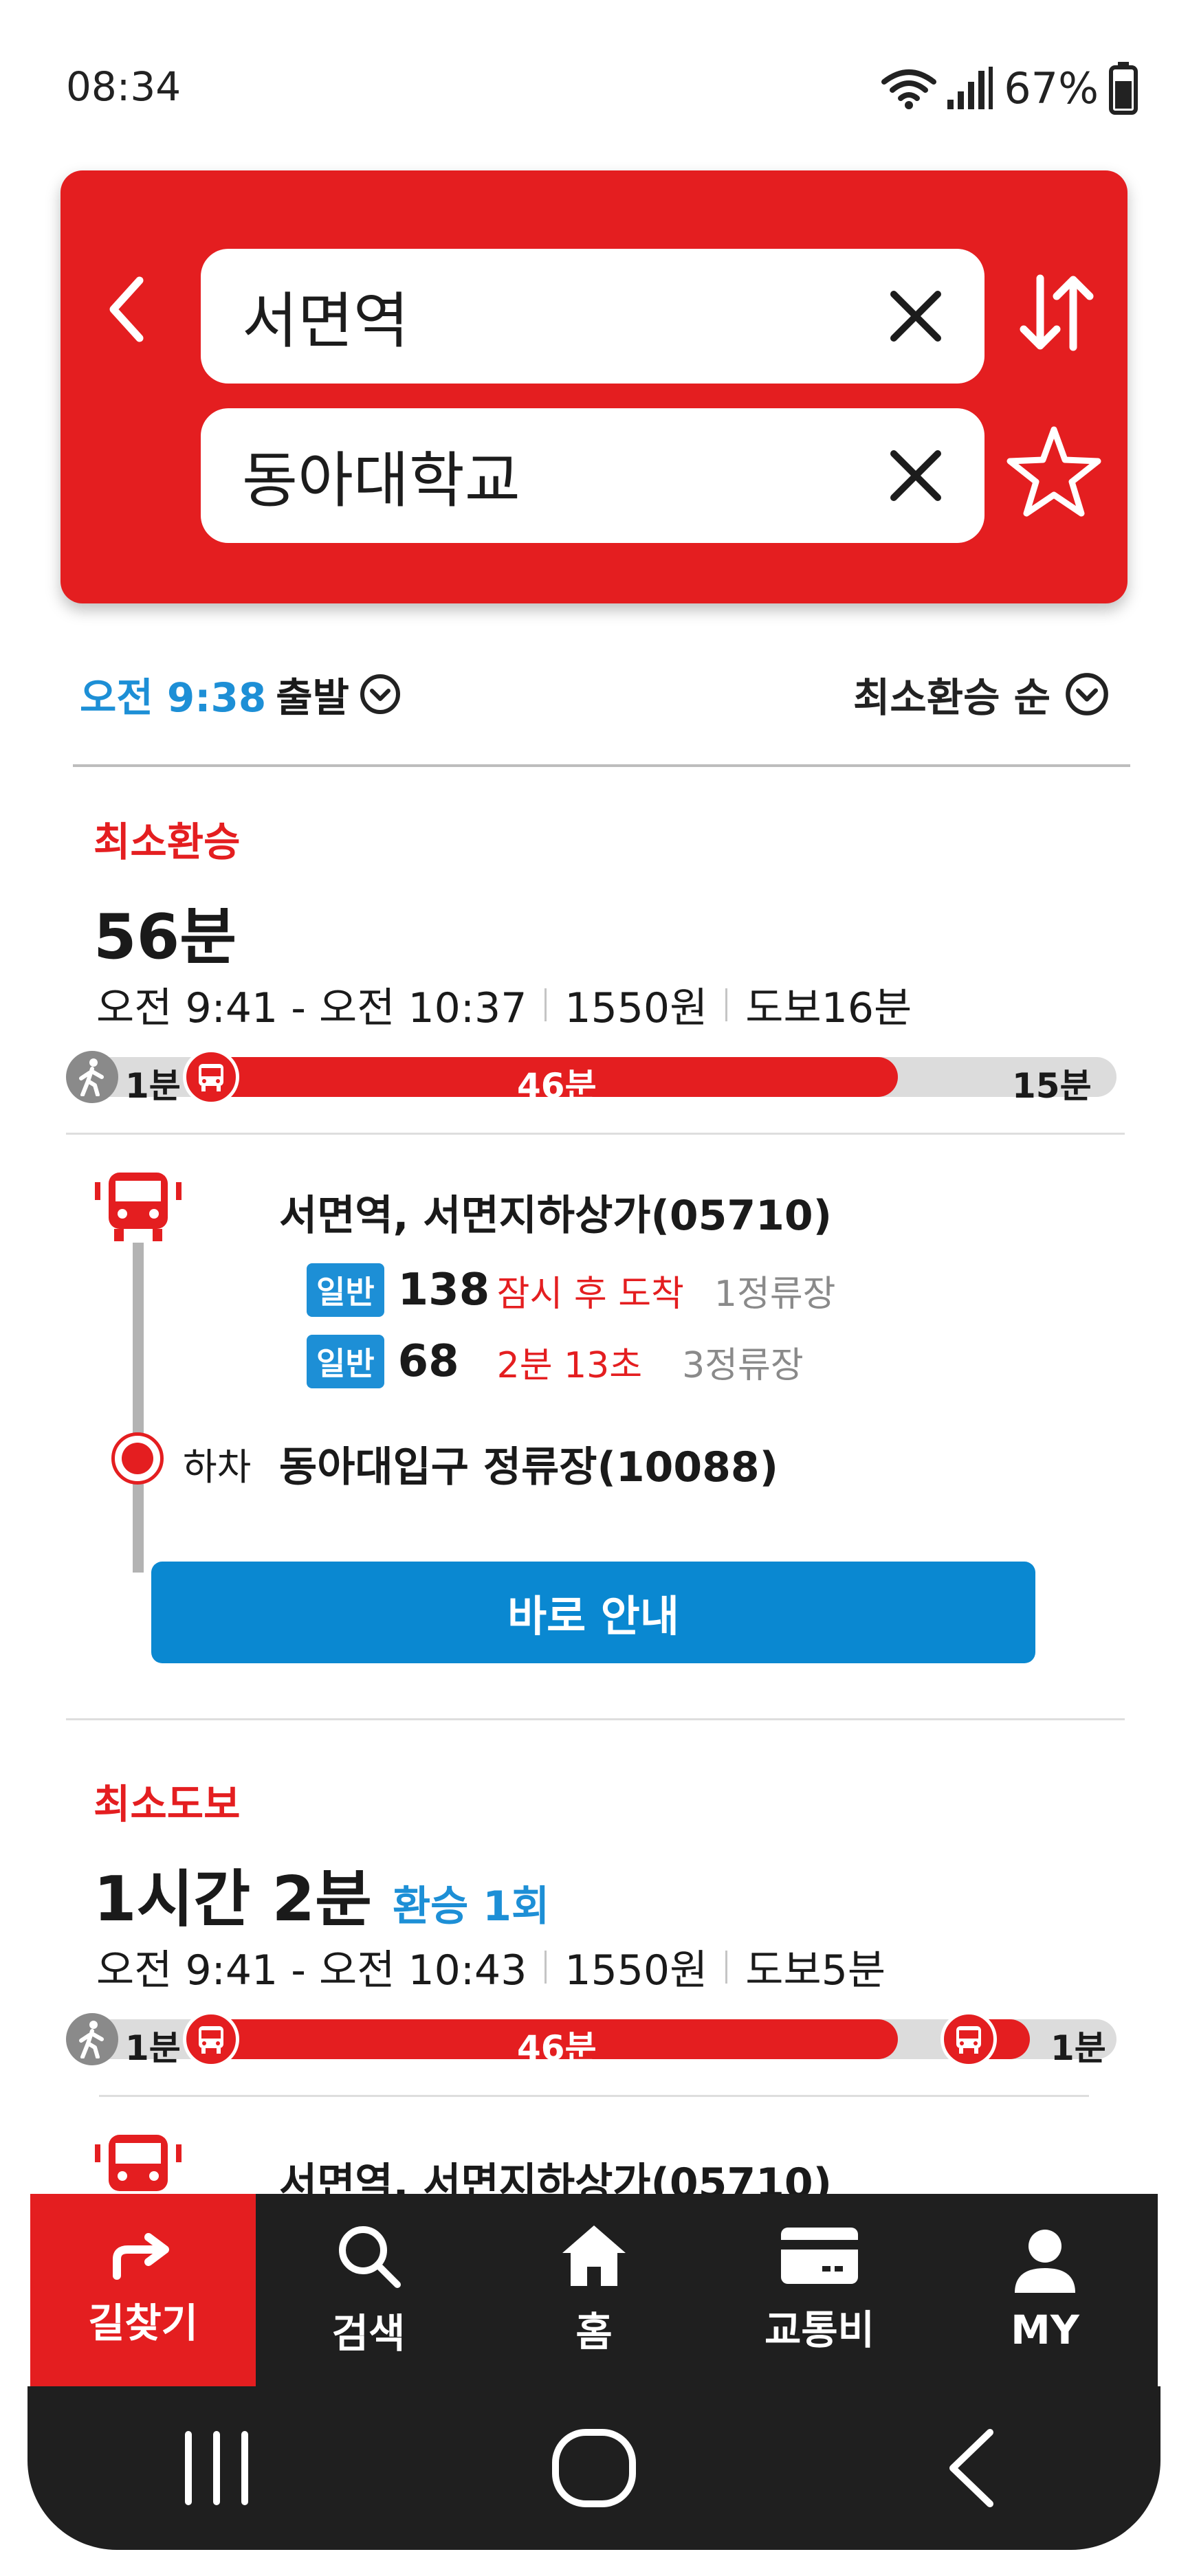 Image resolution: width=1188 pixels, height=2576 pixels. I want to click on battery-percent: 67%, so click(1051, 88).